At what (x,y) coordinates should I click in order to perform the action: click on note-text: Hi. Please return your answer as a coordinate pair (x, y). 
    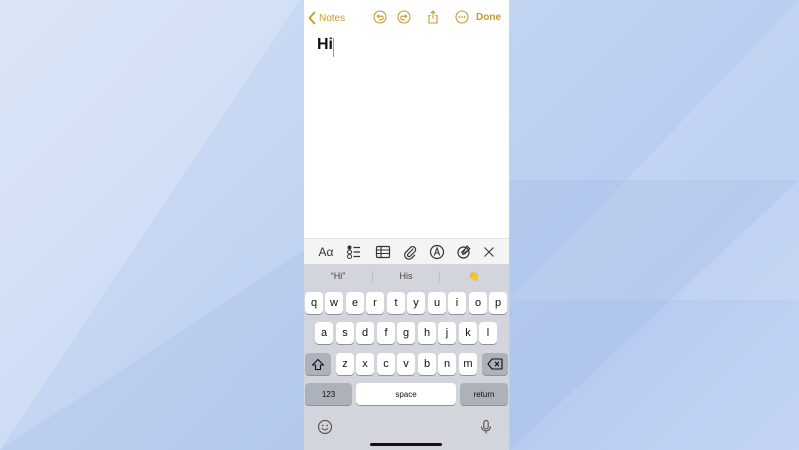
    Looking at the image, I should click on (325, 45).